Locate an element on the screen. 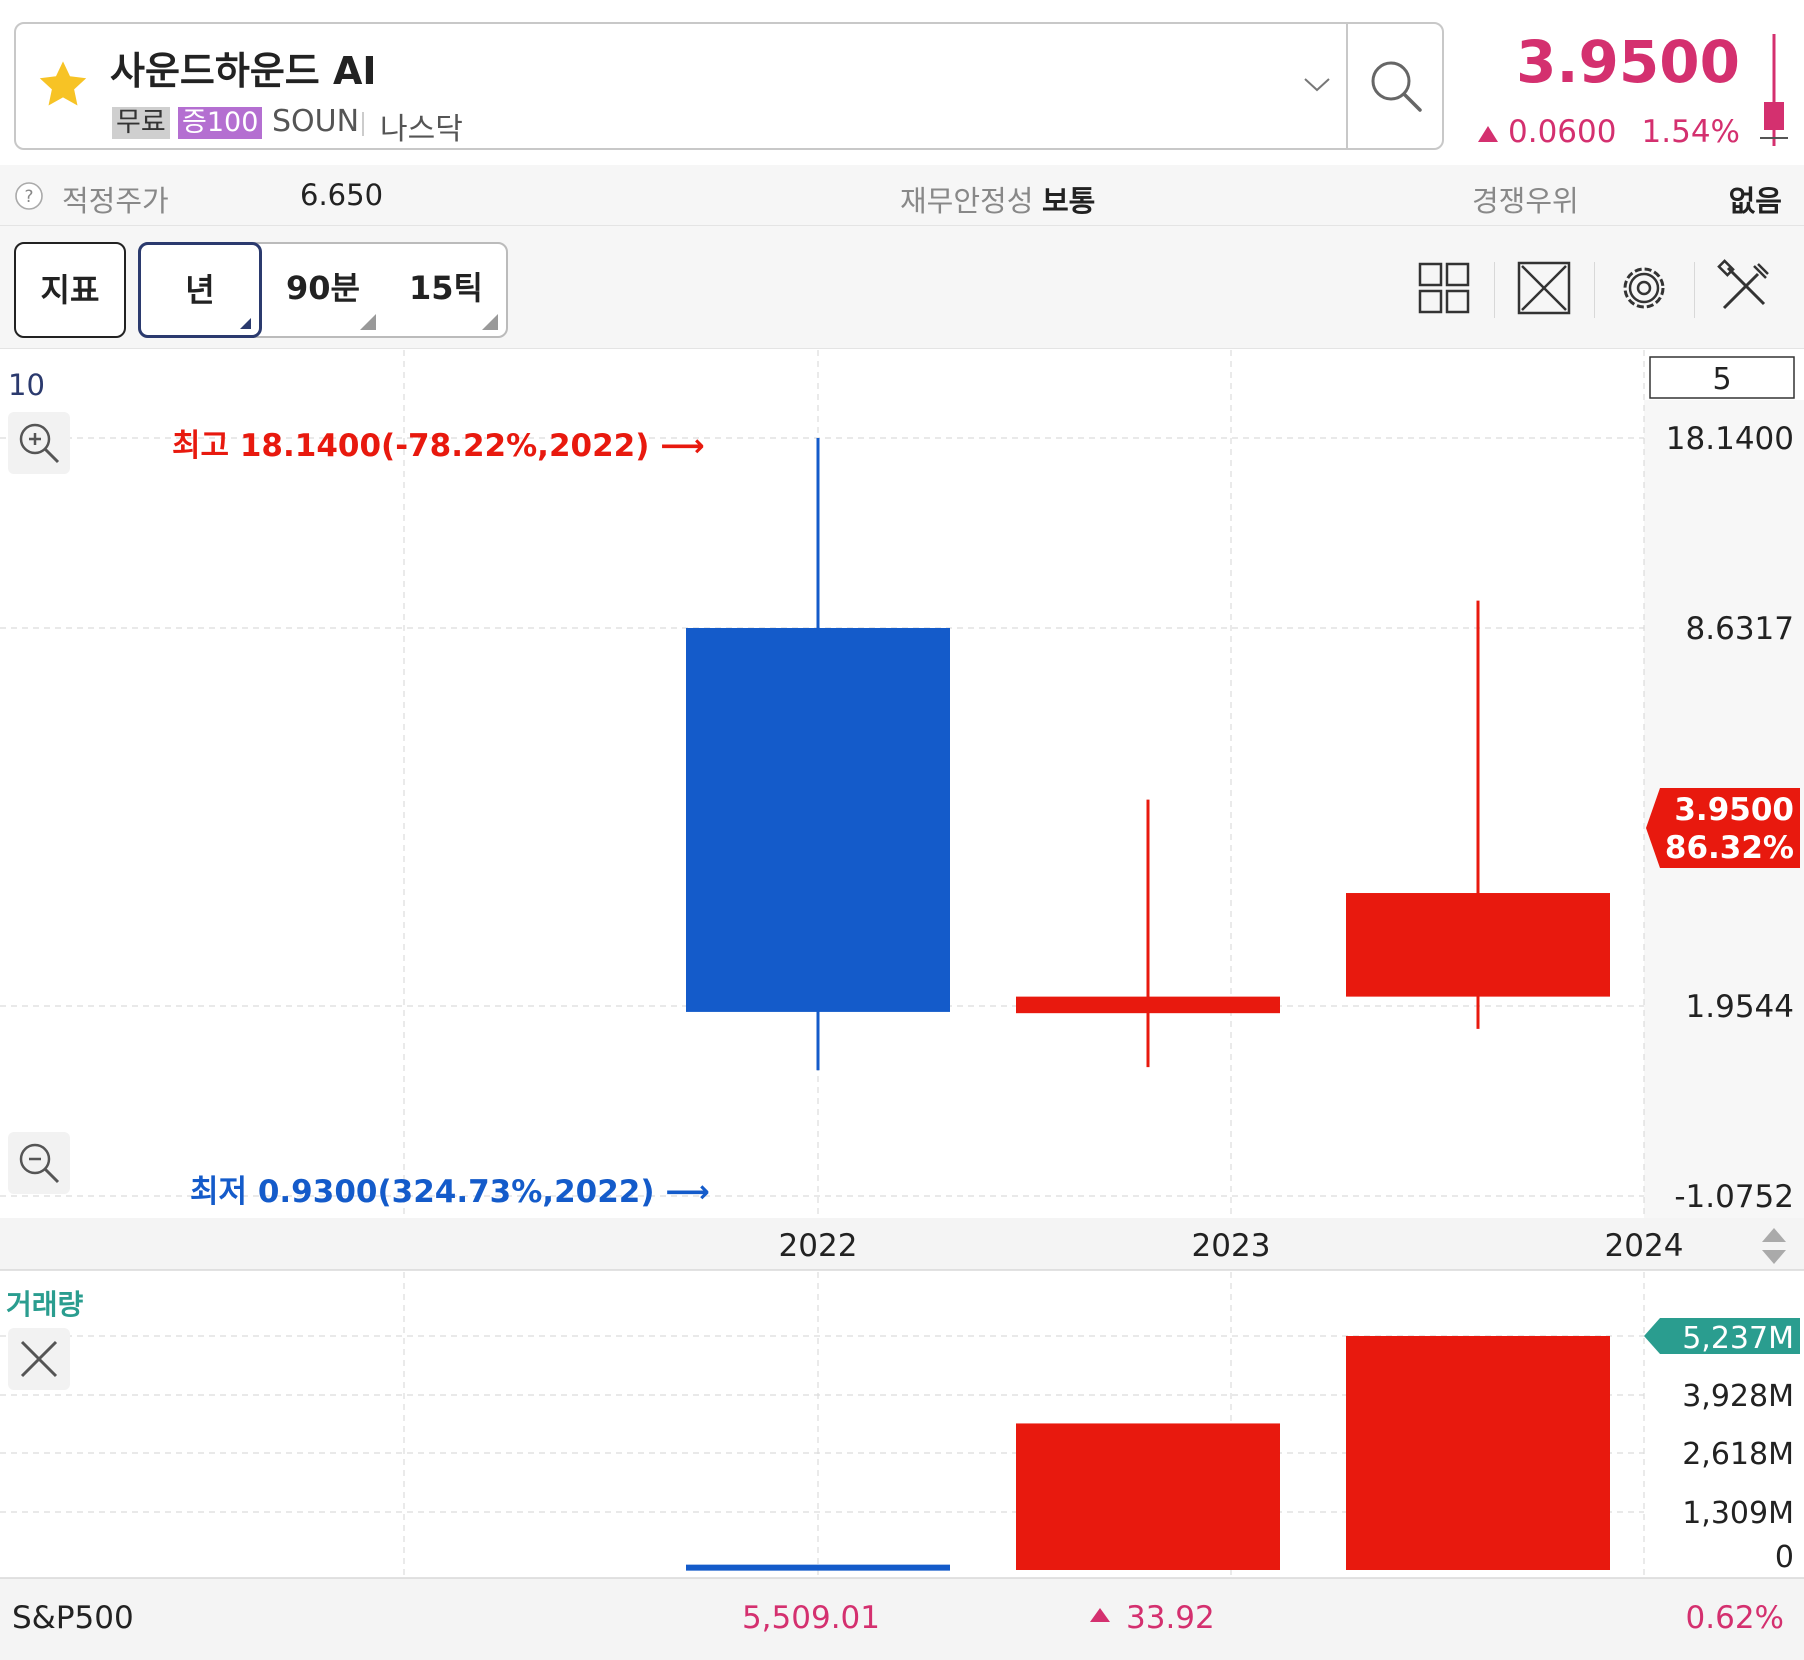 This screenshot has height=1660, width=1804. competitive-value: 없음 is located at coordinates (1755, 201).